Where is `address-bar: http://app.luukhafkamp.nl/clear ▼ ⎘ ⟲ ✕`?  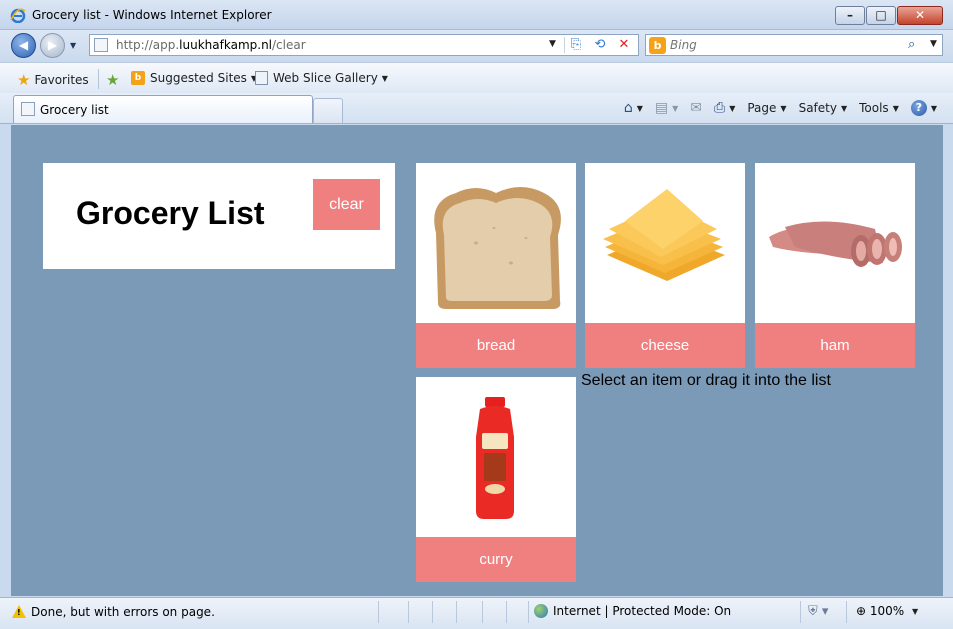
address-bar: http://app.luukhafkamp.nl/clear ▼ ⎘ ⟲ ✕ is located at coordinates (364, 45).